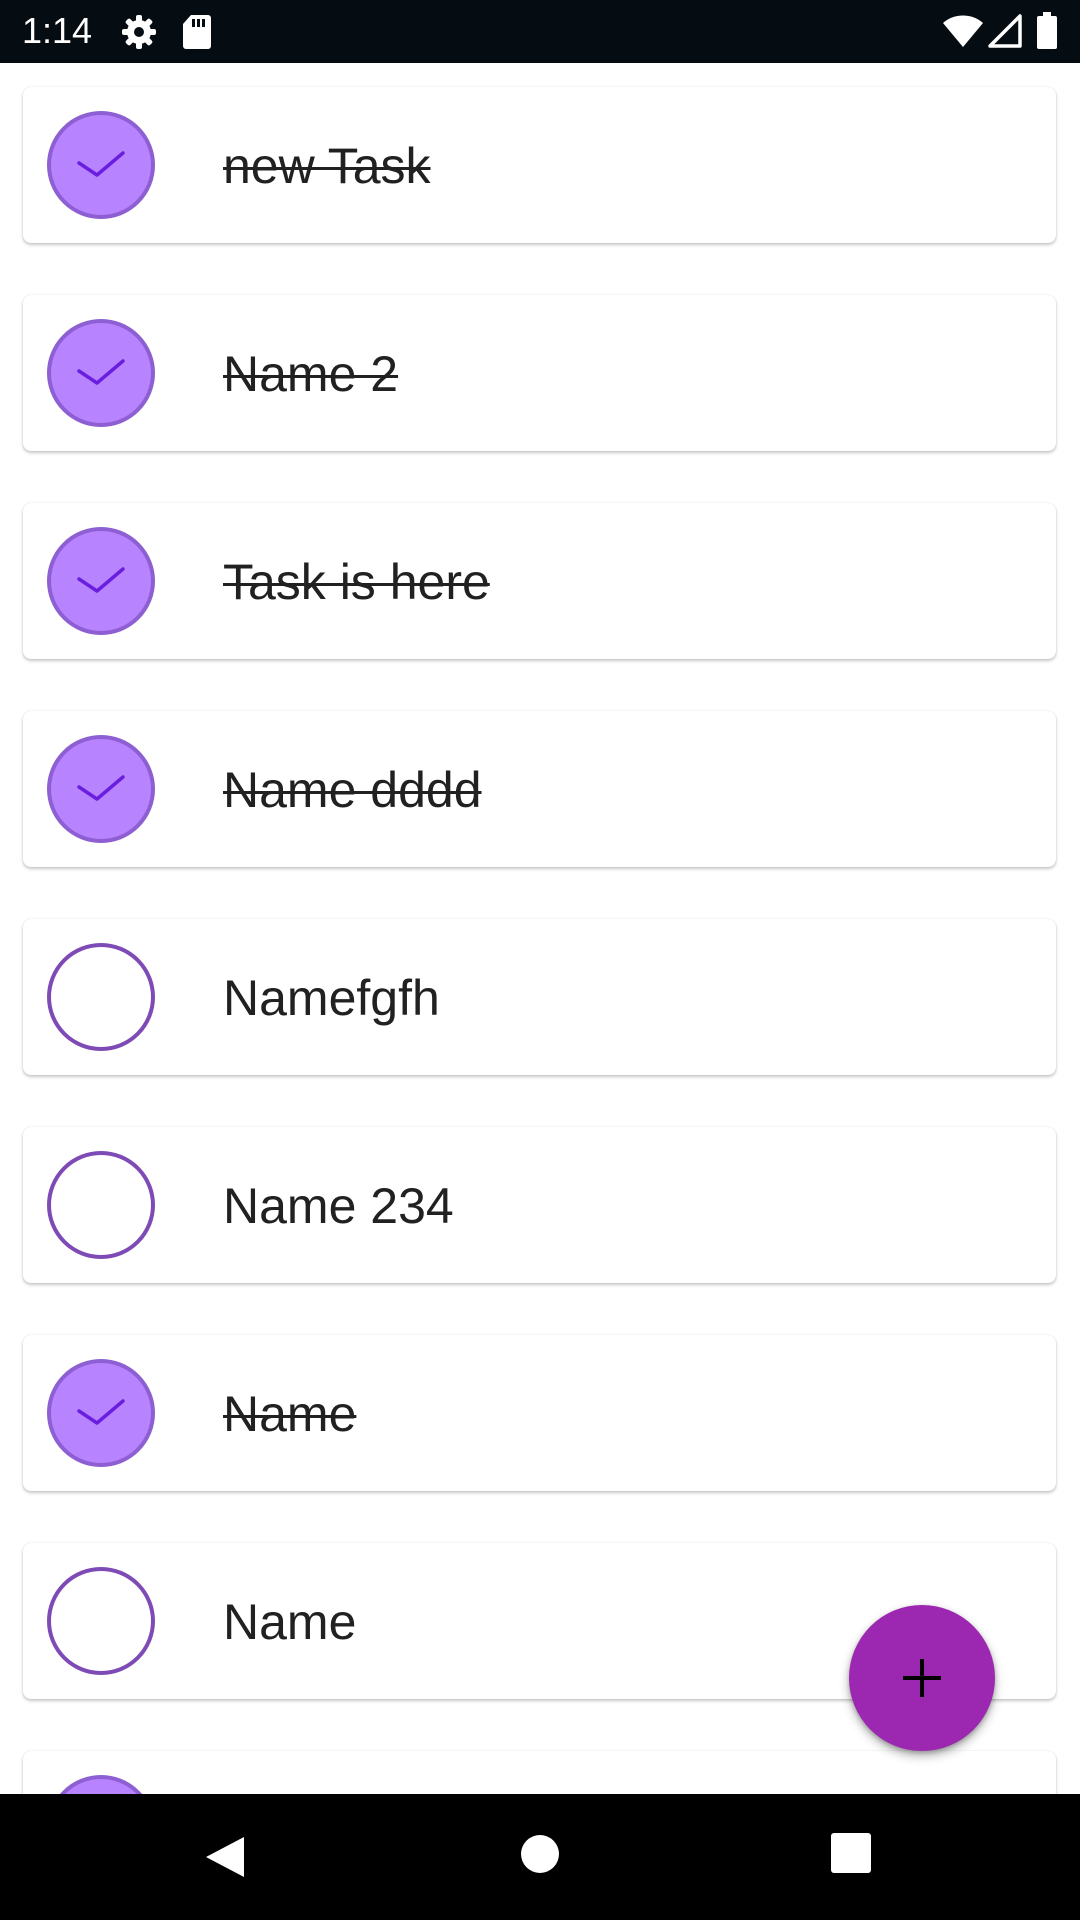 This screenshot has height=1920, width=1080. I want to click on status-bar: 1:14, so click(540, 31).